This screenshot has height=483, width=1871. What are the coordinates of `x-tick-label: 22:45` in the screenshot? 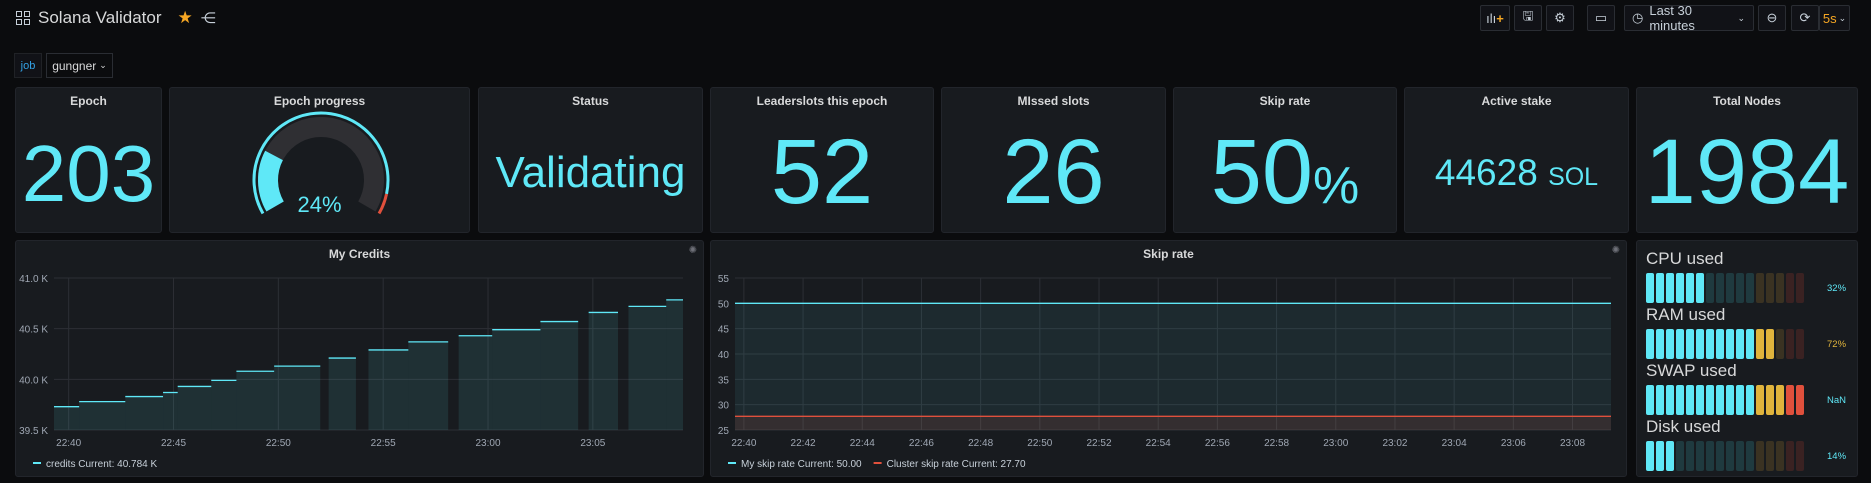 It's located at (173, 443).